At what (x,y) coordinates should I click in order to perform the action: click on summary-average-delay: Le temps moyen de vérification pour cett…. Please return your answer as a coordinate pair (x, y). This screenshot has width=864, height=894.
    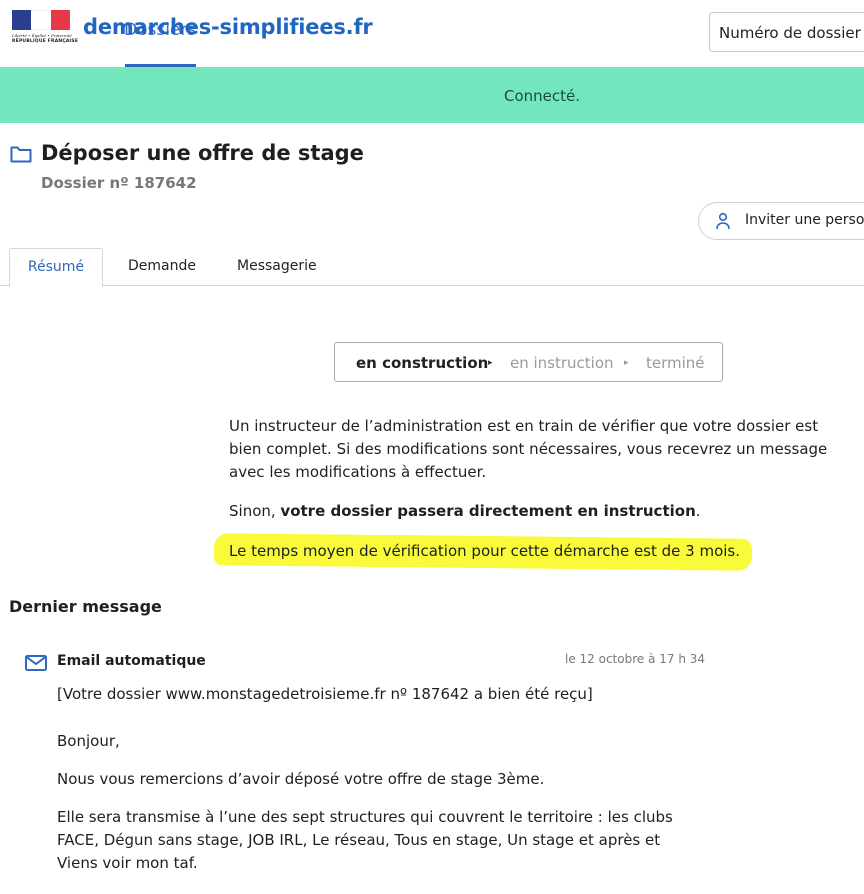
    Looking at the image, I should click on (485, 551).